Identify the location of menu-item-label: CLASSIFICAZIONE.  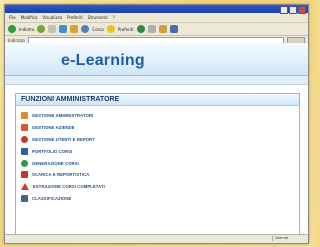
(51, 198).